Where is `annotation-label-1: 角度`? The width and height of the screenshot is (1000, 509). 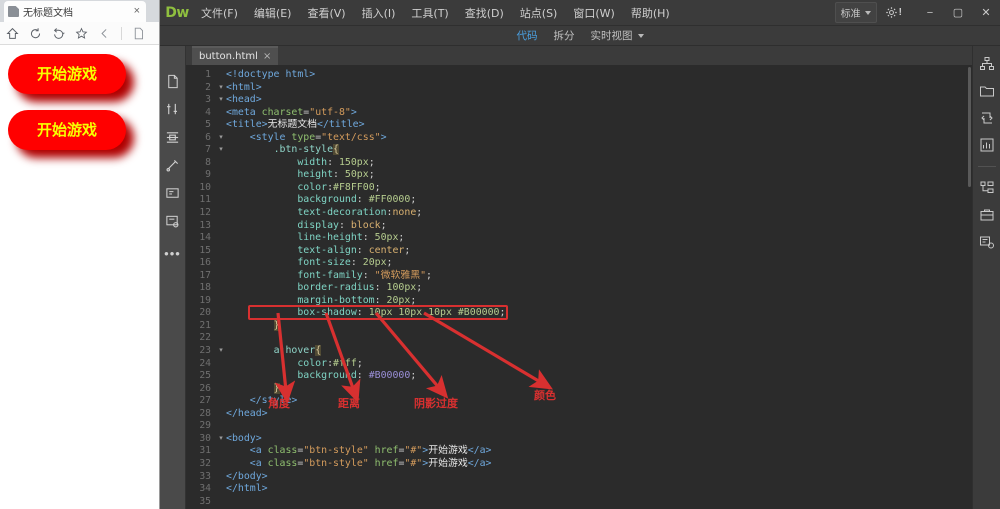
annotation-label-1: 角度 is located at coordinates (279, 403).